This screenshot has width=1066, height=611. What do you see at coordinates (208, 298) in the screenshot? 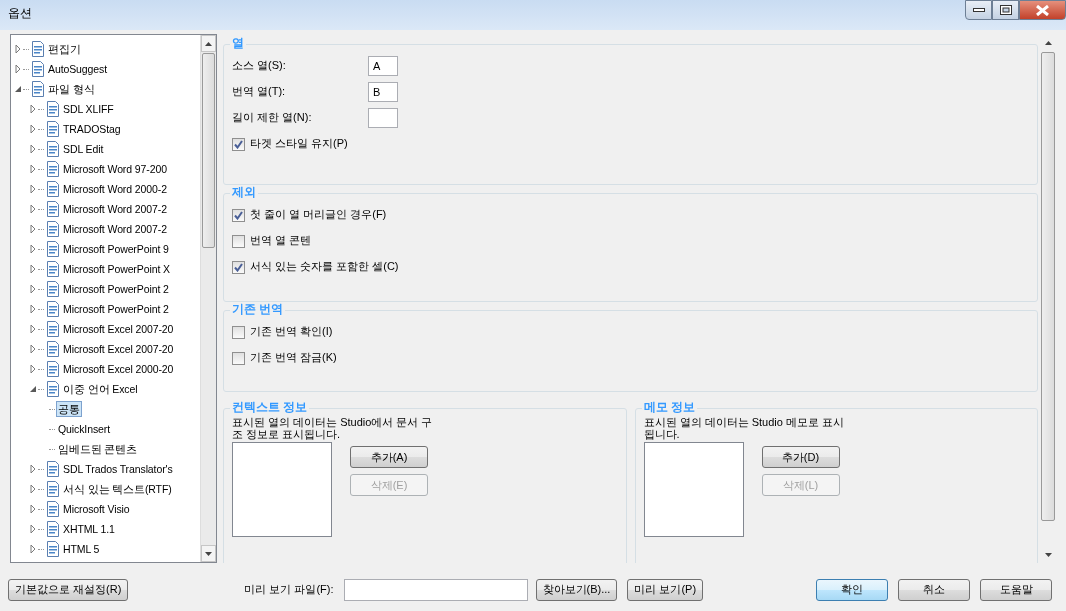
I see `scrollbar` at bounding box center [208, 298].